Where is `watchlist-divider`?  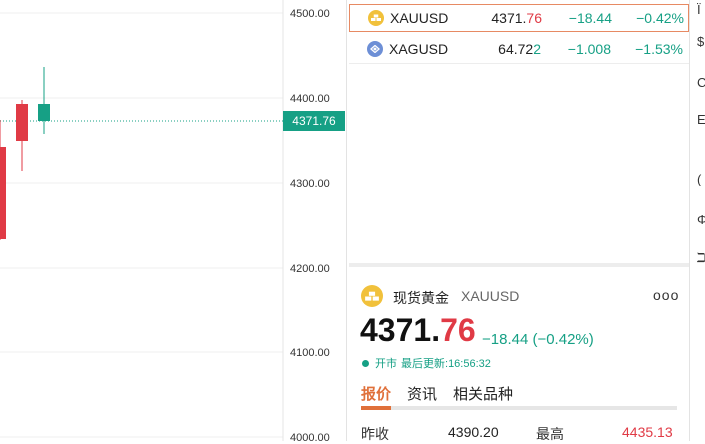 watchlist-divider is located at coordinates (519, 63).